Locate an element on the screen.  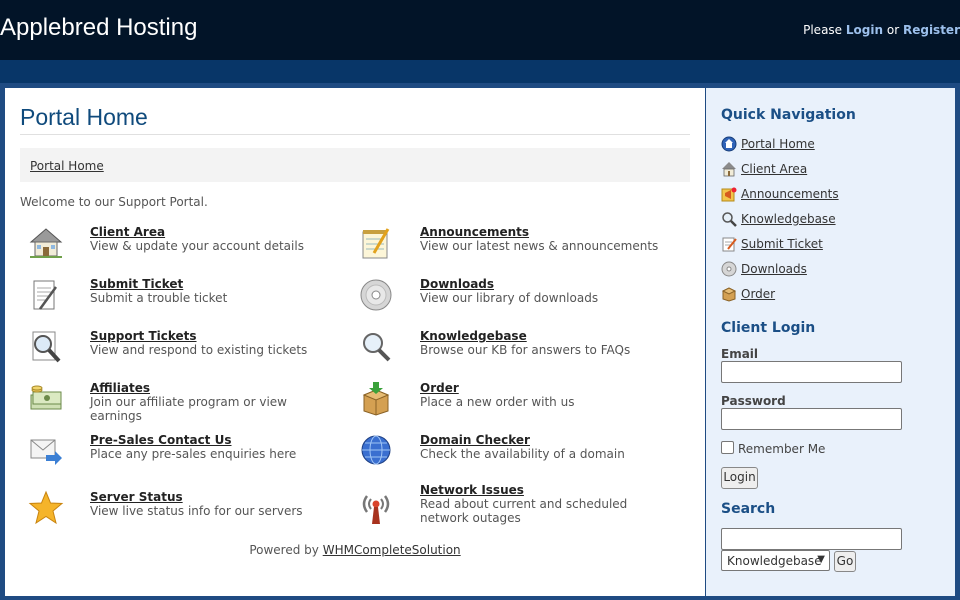
site-logo: Applebred Hosting is located at coordinates (98, 28).